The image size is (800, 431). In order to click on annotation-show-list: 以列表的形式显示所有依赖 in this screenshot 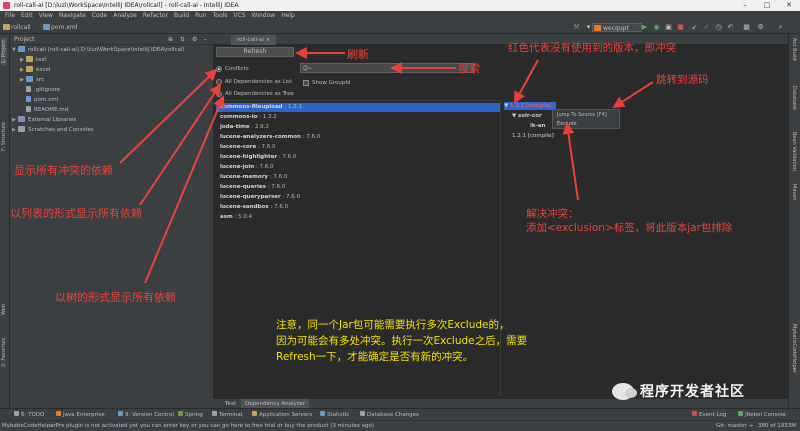, I will do `click(76, 213)`.